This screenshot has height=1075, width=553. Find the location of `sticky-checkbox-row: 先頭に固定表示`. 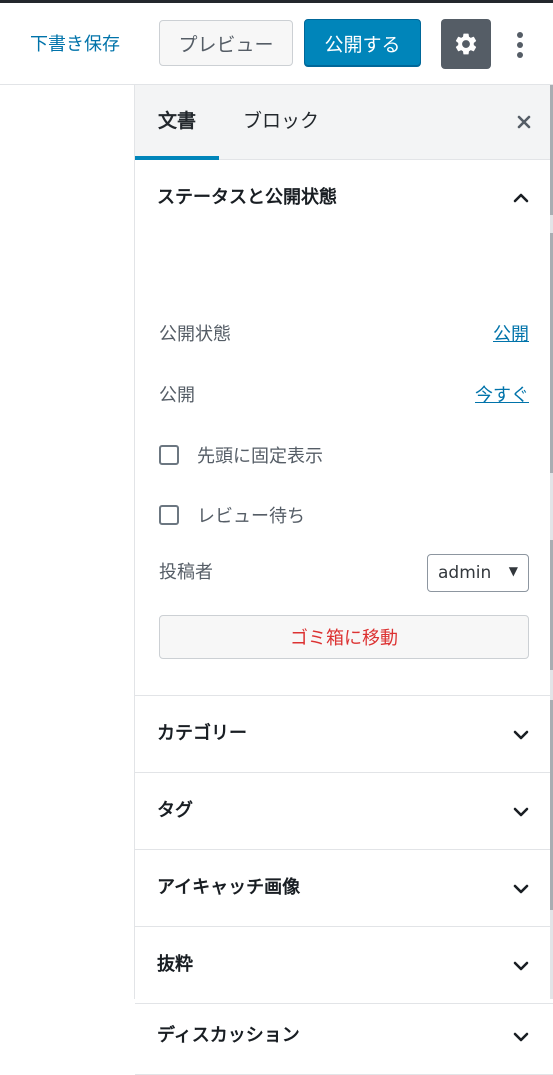

sticky-checkbox-row: 先頭に固定表示 is located at coordinates (241, 455).